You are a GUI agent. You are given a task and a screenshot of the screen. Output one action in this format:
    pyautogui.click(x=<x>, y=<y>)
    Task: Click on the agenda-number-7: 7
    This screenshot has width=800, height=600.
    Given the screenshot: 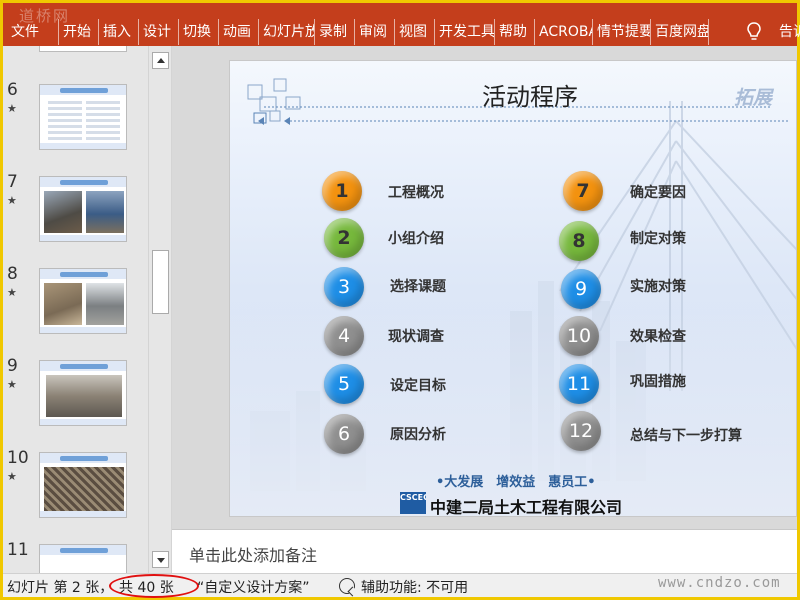 What is the action you would take?
    pyautogui.click(x=583, y=191)
    